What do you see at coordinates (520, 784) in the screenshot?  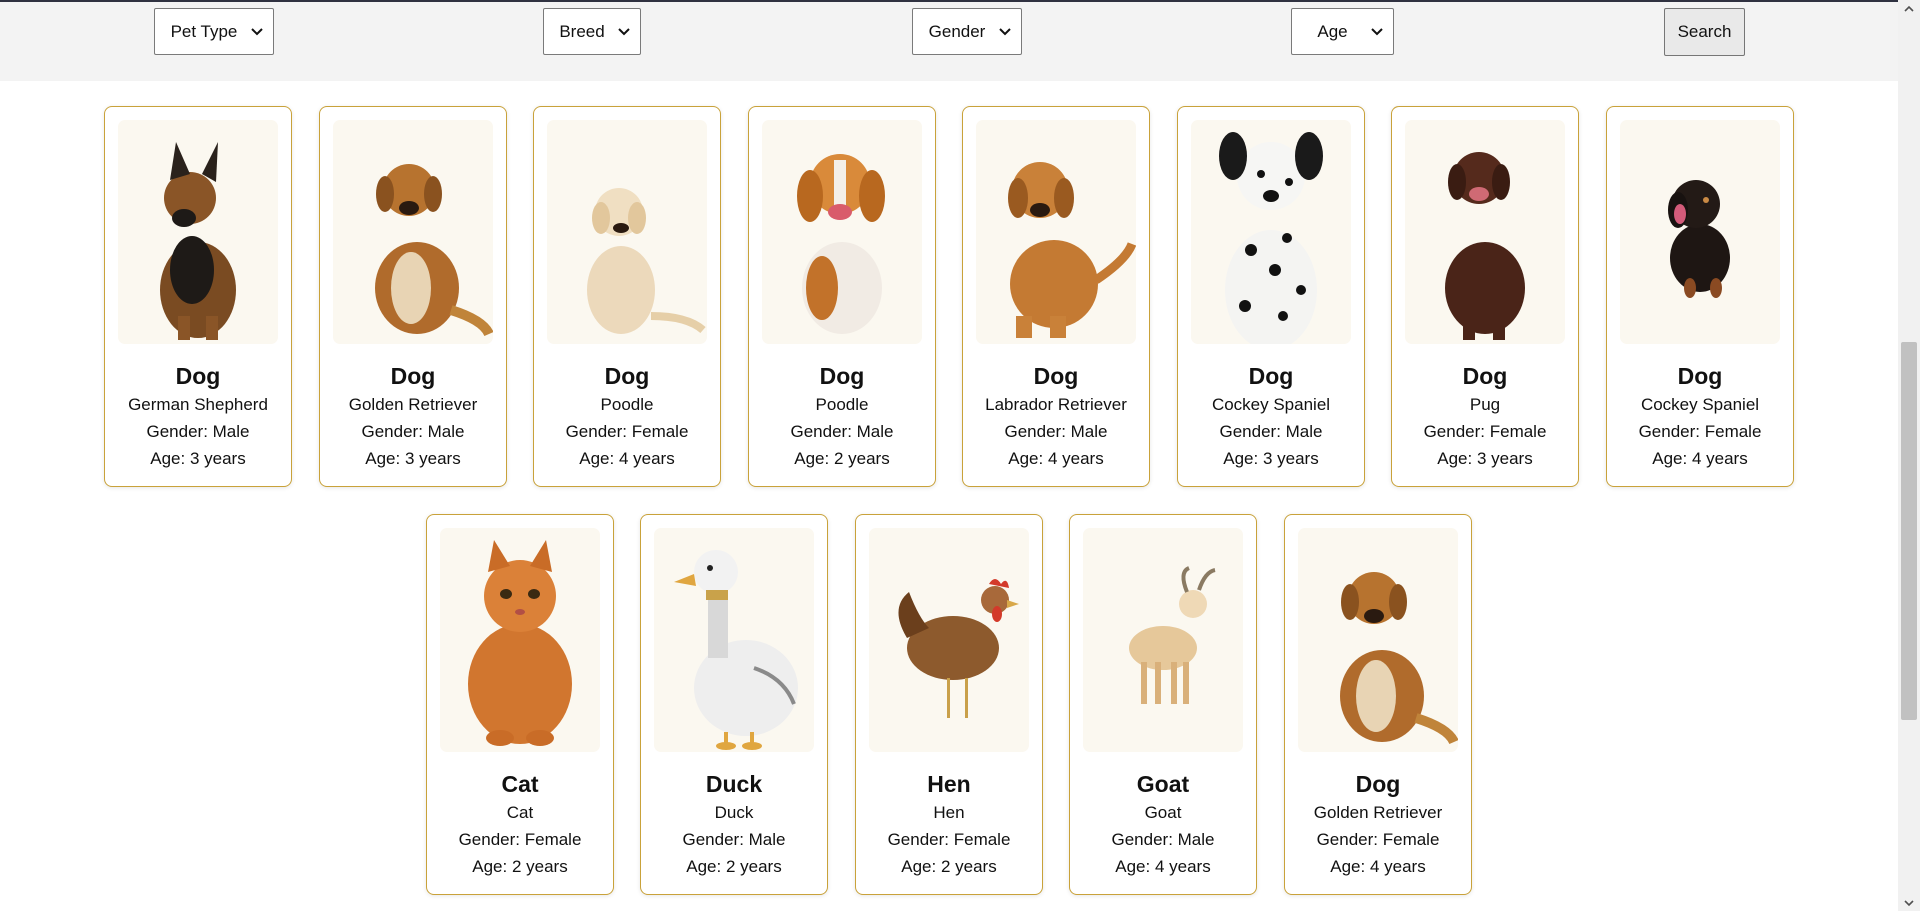 I see `pet-type: Cat` at bounding box center [520, 784].